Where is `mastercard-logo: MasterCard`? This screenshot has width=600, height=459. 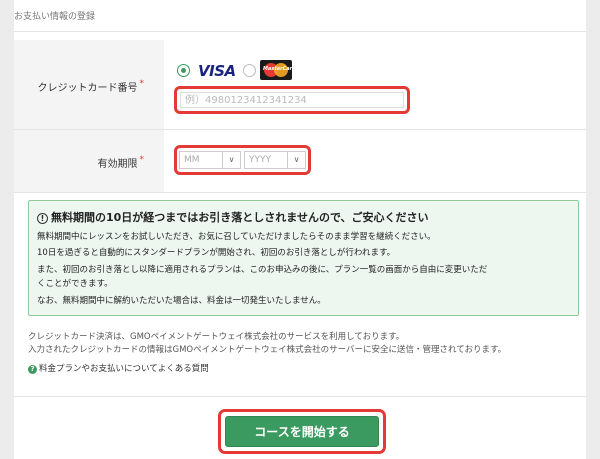 mastercard-logo: MasterCard is located at coordinates (278, 70).